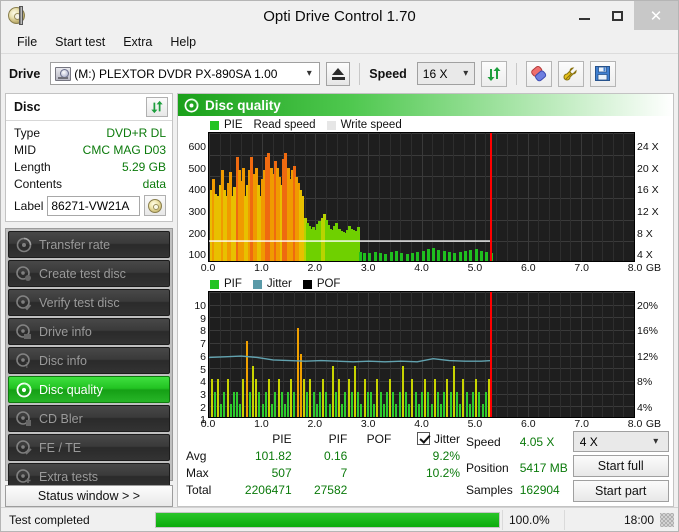 This screenshot has width=679, height=532. I want to click on sidebar-item-drive-info: Drive info, so click(89, 331).